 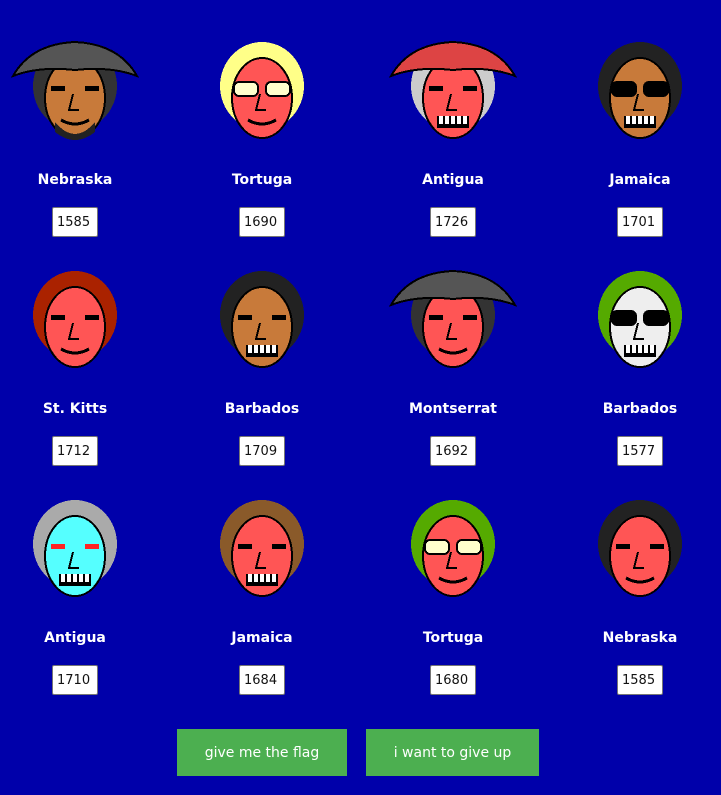 I want to click on brown-haired-ghoul-portrait-icon, so click(x=262, y=550).